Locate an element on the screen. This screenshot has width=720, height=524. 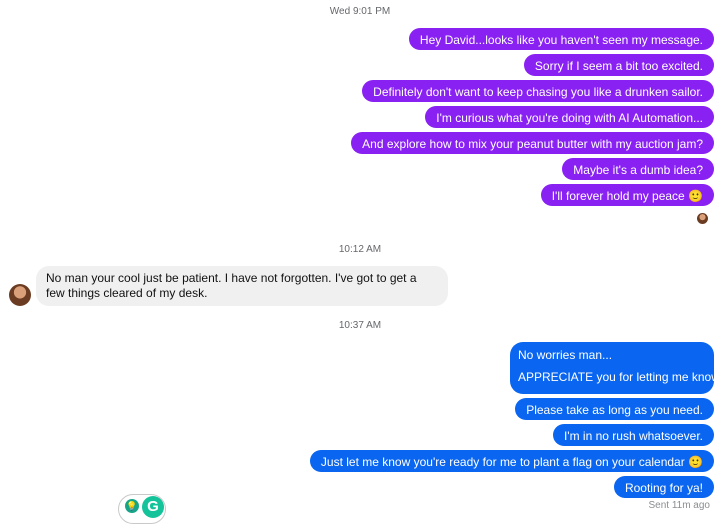
read-receipt-avatar is located at coordinates (702, 218).